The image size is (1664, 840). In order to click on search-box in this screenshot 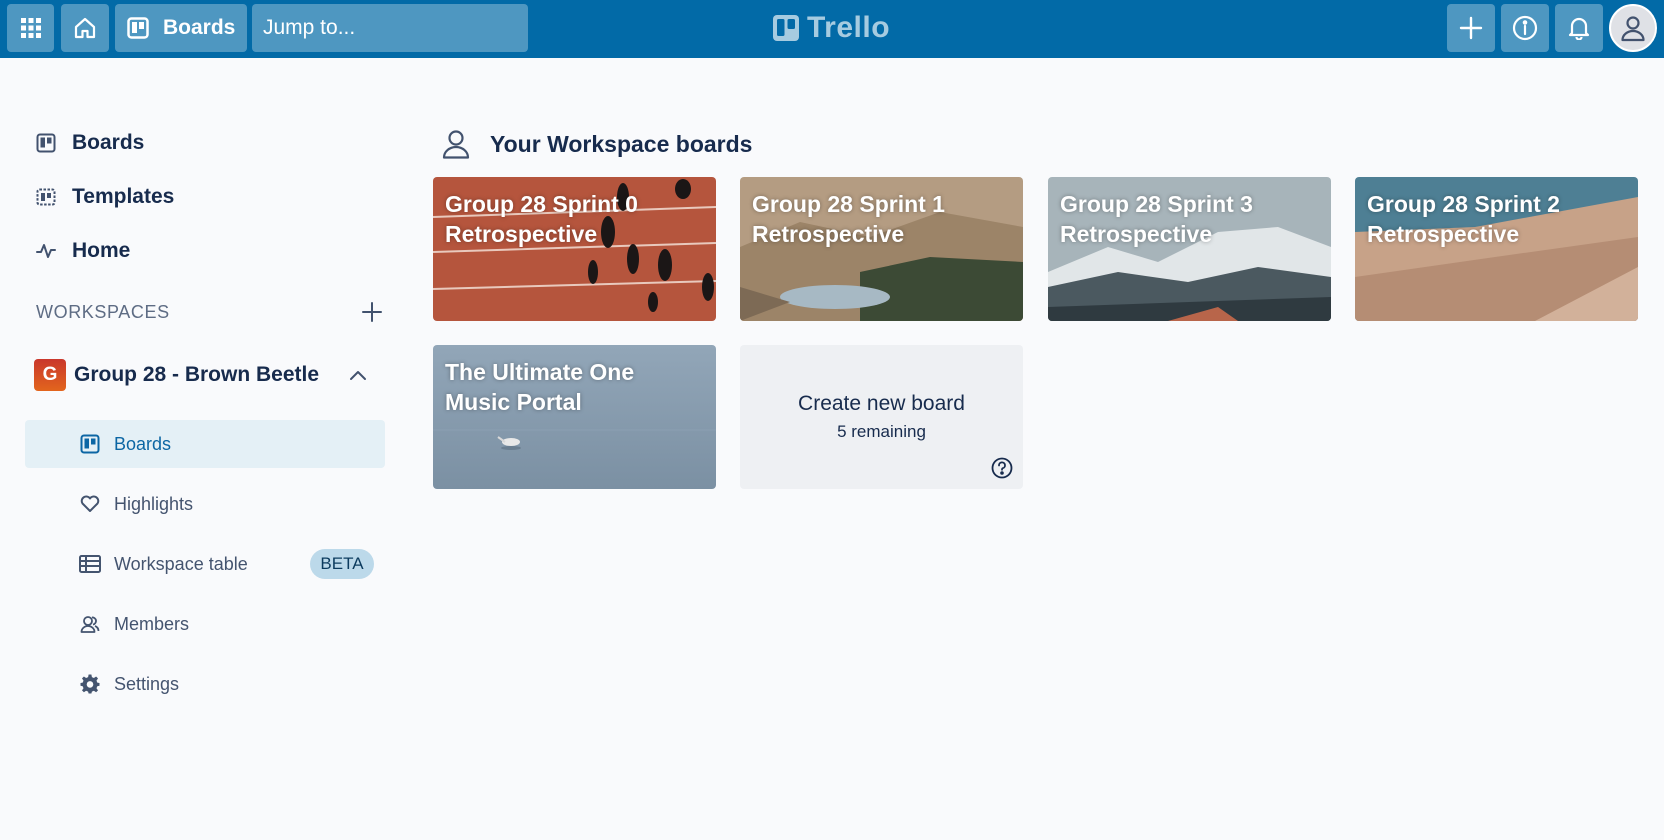, I will do `click(393, 28)`.